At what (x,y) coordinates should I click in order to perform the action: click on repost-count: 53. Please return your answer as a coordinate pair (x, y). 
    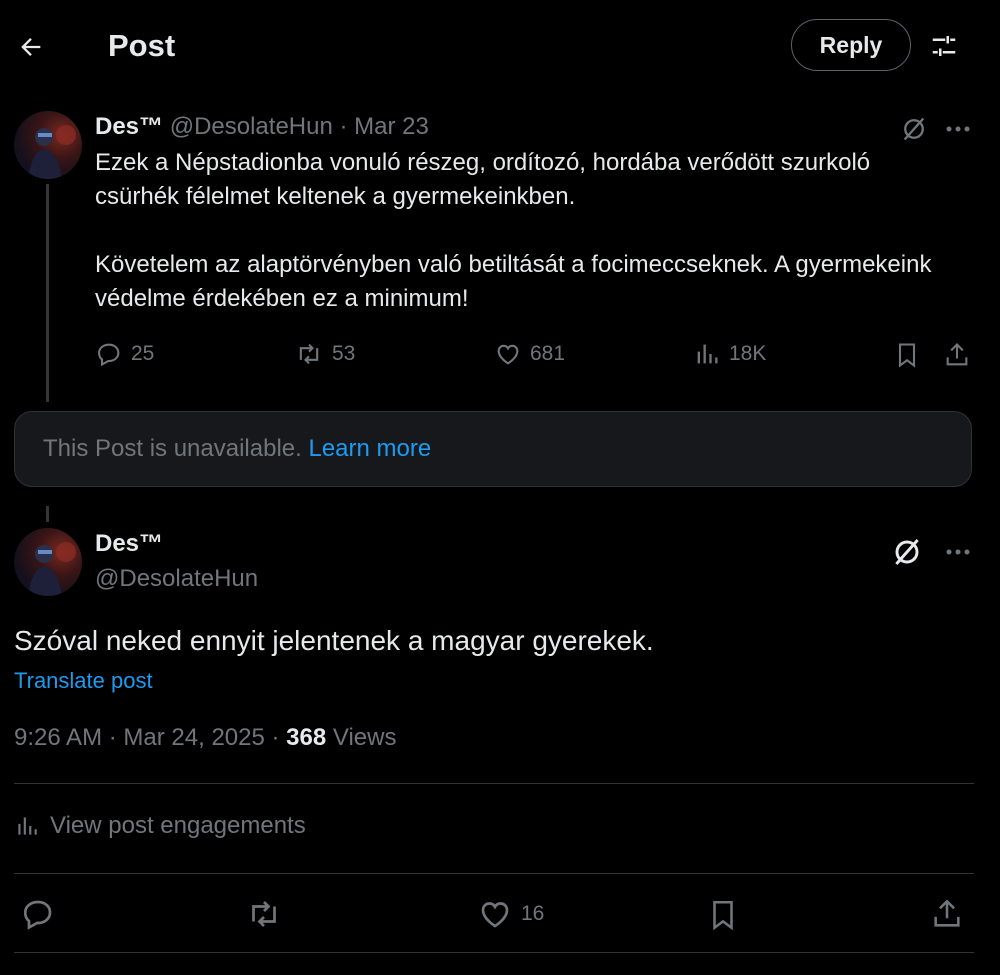
    Looking at the image, I should click on (344, 353).